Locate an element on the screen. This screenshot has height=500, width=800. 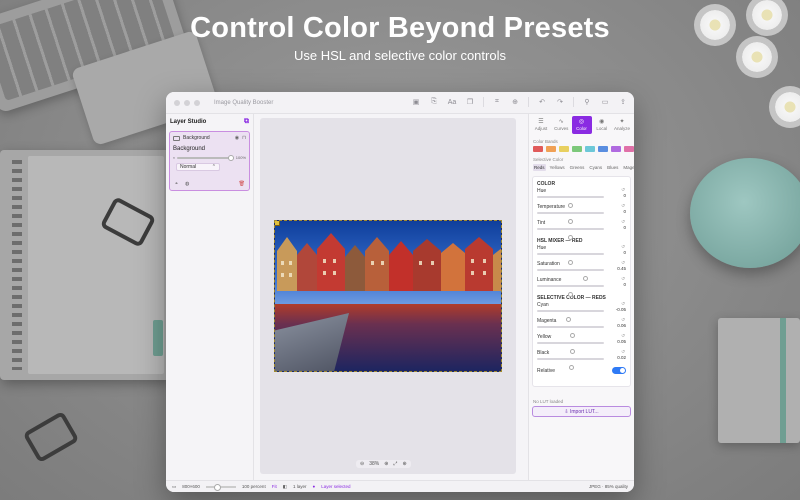
file-format-info: JPEG · 85% quality is located at coordinates (608, 486).